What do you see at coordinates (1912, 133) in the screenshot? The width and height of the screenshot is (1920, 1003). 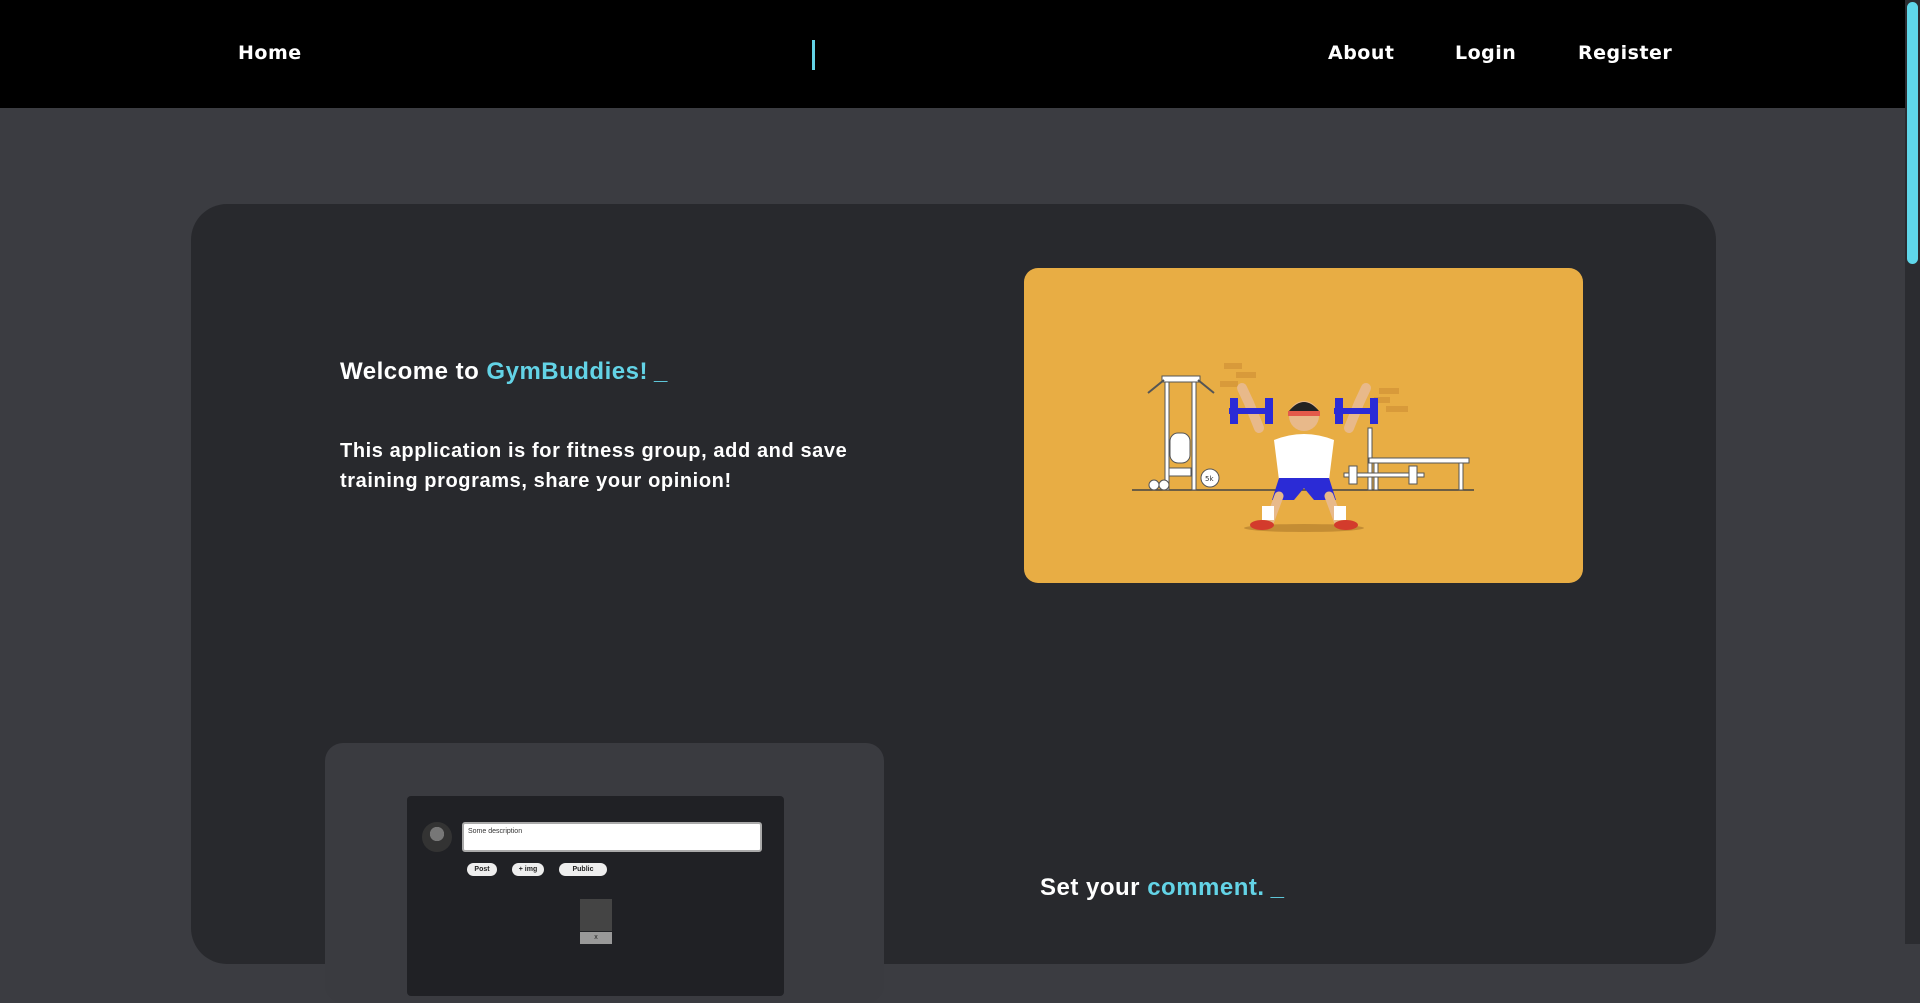 I see `scrollbar-thumb` at bounding box center [1912, 133].